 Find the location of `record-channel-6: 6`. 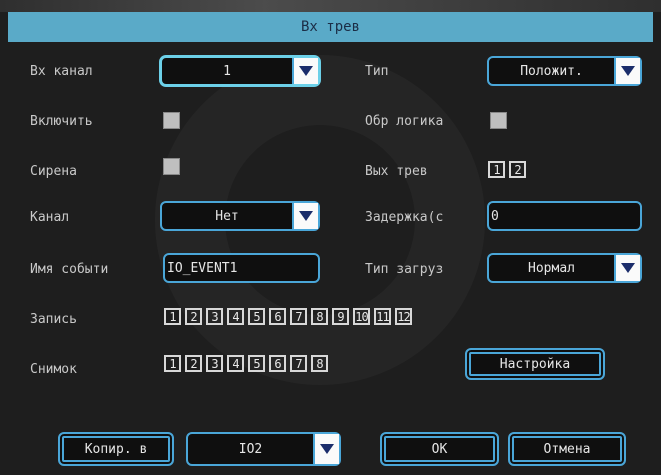

record-channel-6: 6 is located at coordinates (277, 316).